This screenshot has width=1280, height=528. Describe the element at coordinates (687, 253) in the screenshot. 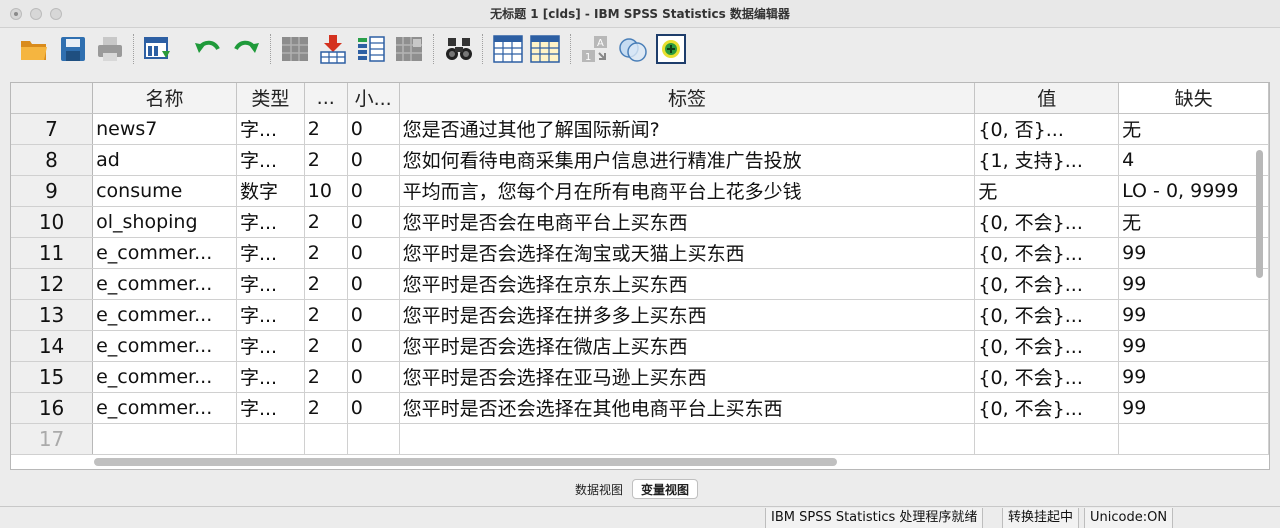

I see `cell-label: 您平时是否会选择在淘宝或天猫上买东西` at that location.